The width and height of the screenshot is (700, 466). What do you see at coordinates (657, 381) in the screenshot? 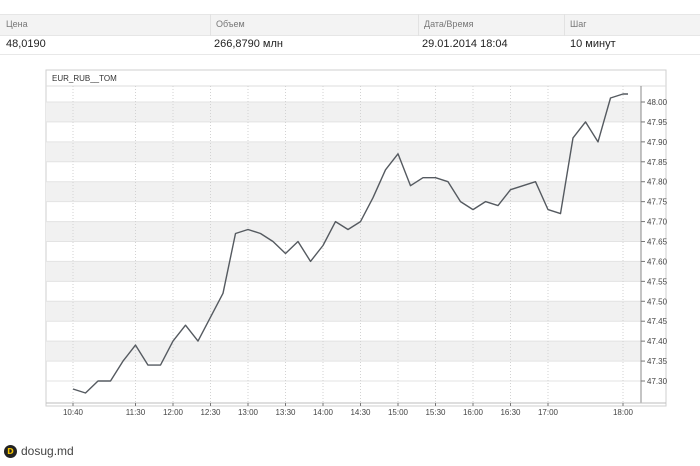
I see `y-tick-label: 47.30` at bounding box center [657, 381].